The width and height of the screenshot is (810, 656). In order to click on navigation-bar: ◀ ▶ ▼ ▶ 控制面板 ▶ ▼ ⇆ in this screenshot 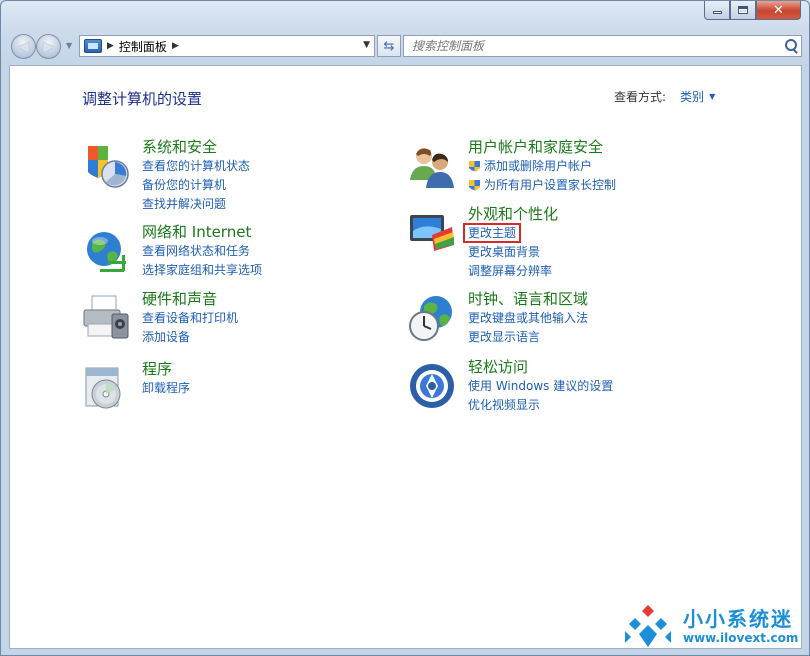, I will do `click(405, 46)`.